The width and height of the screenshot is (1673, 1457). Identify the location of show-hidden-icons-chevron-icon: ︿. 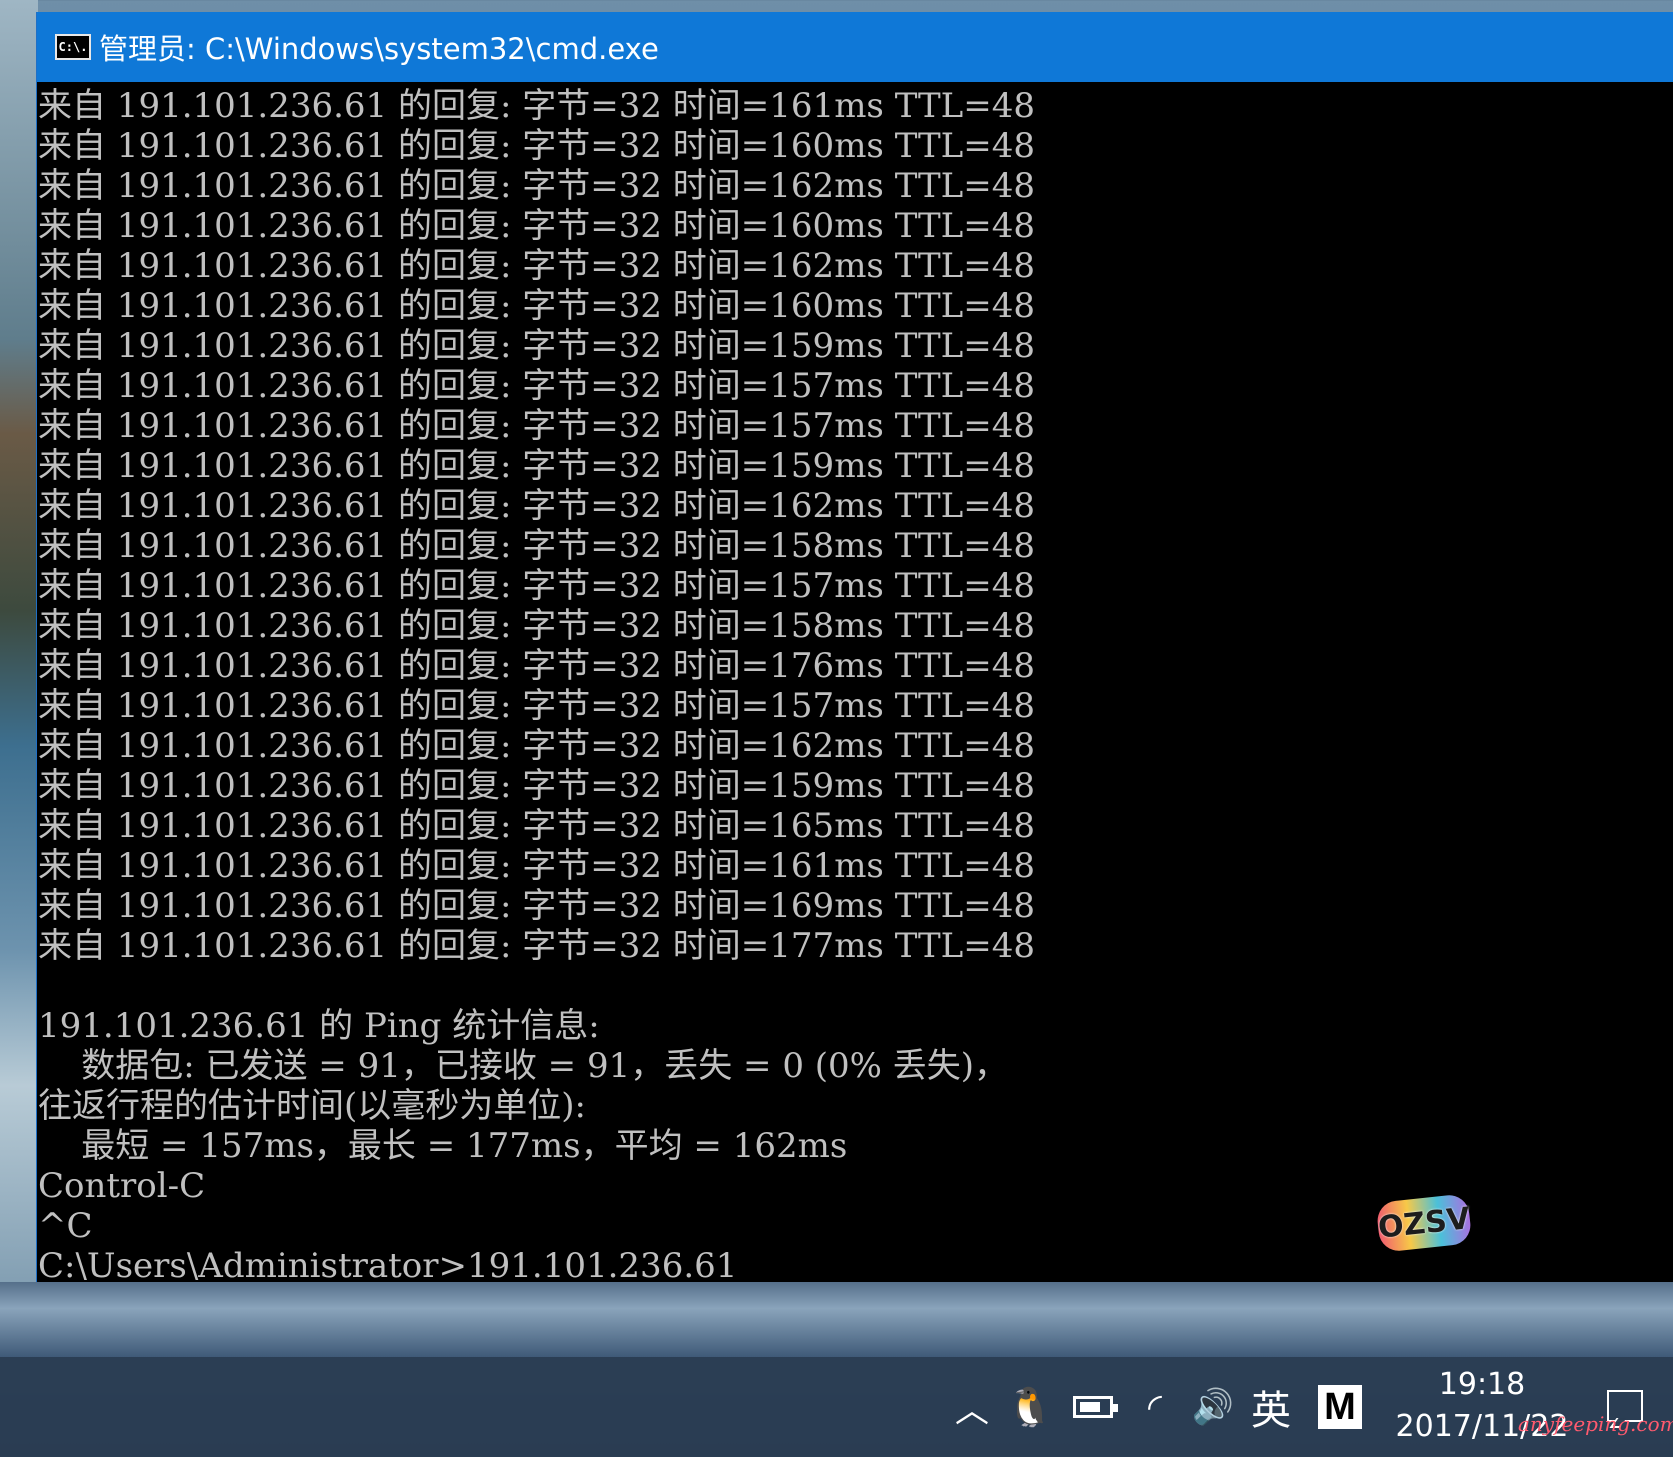
(972, 1407).